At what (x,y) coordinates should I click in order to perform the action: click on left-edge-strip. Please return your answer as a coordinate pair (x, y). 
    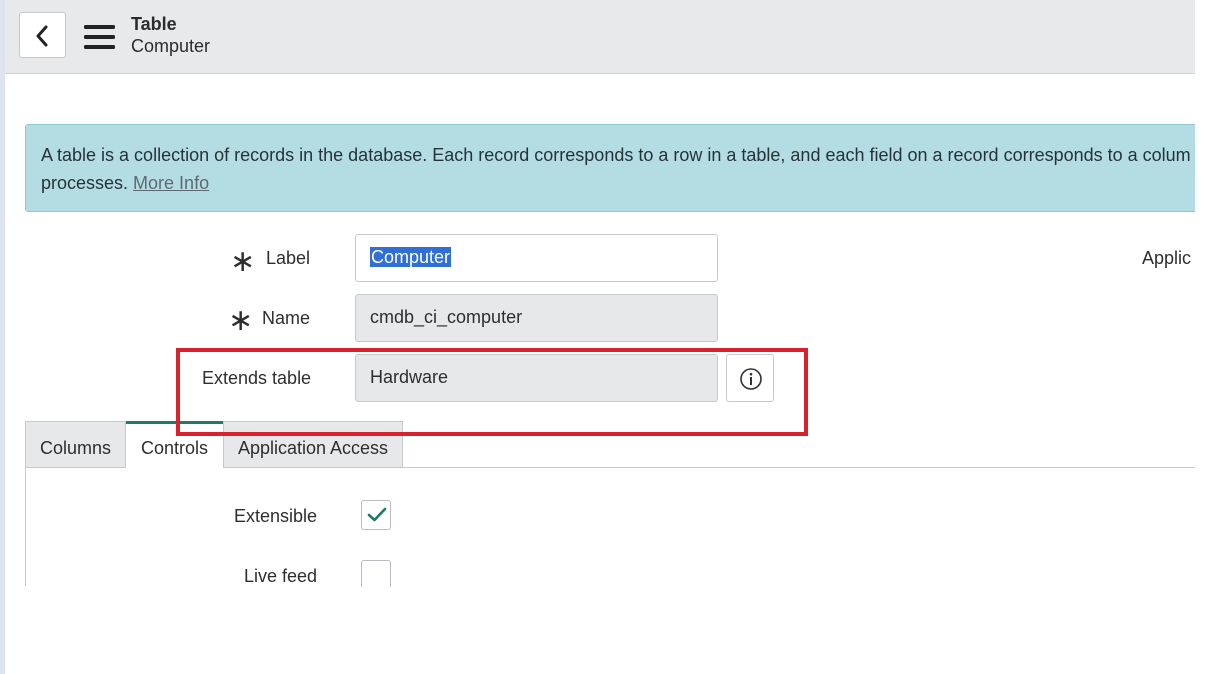
    Looking at the image, I should click on (2, 337).